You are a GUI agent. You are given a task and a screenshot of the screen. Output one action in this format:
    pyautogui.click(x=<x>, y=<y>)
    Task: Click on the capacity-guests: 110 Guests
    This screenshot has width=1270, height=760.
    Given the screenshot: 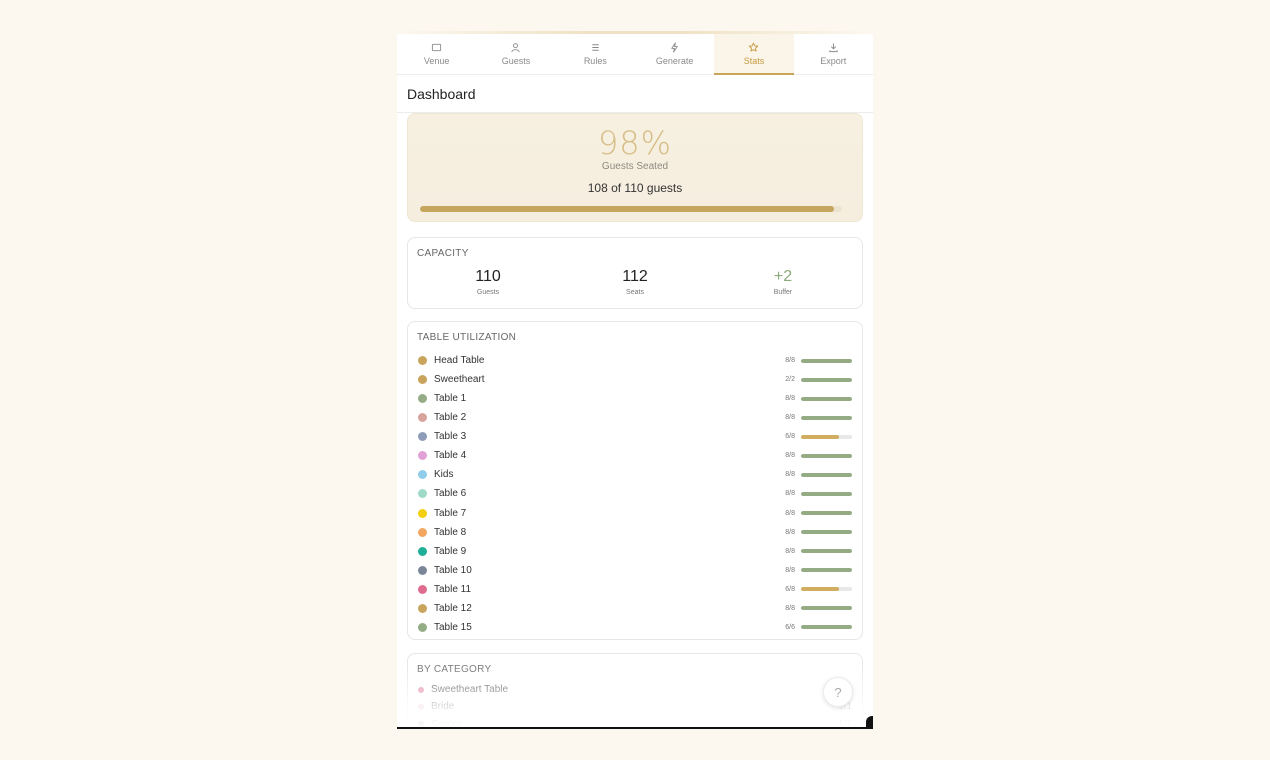 What is the action you would take?
    pyautogui.click(x=488, y=282)
    